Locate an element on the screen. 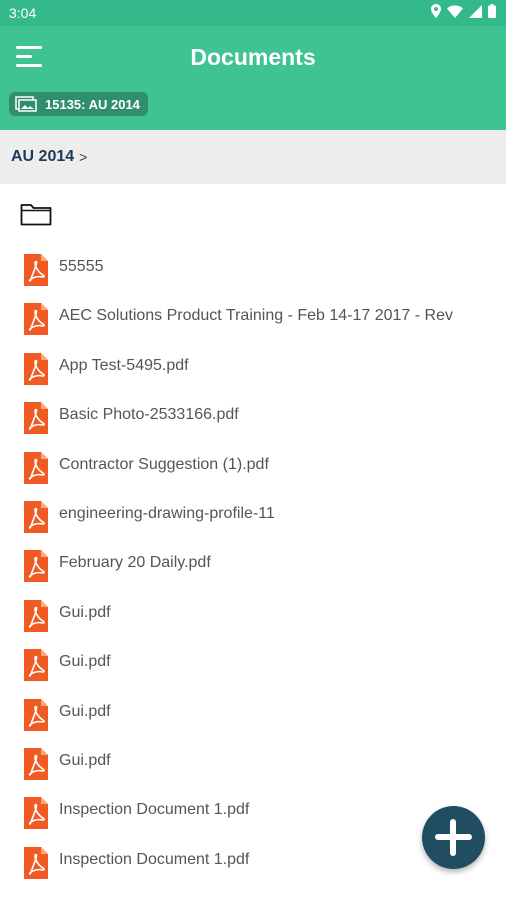 This screenshot has width=506, height=900. file-row: App Test-5495.pdf is located at coordinates (253, 367).